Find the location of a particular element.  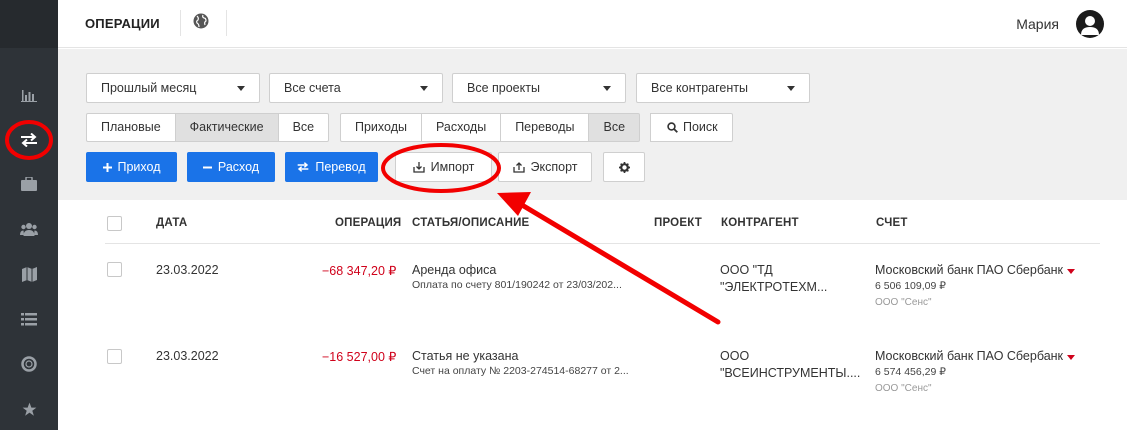

search-group: Поиск is located at coordinates (691, 127).